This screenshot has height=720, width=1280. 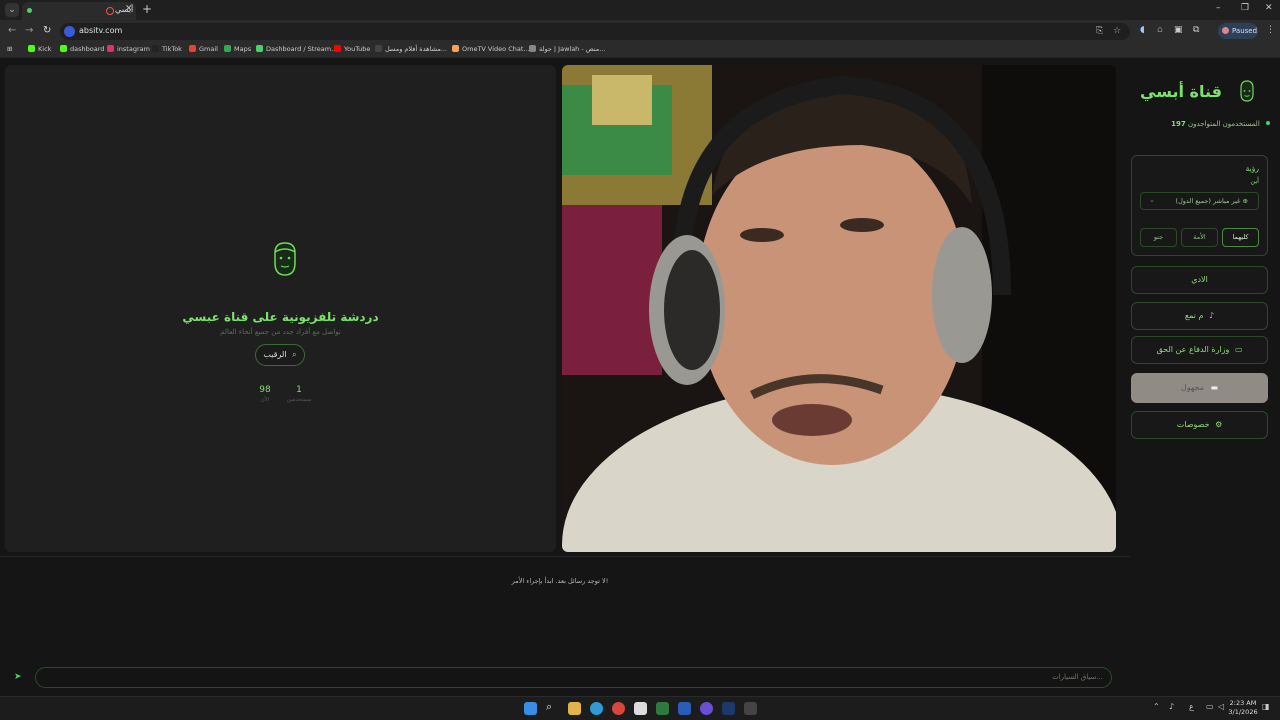 I want to click on volume-icon: ◁, so click(x=1221, y=706).